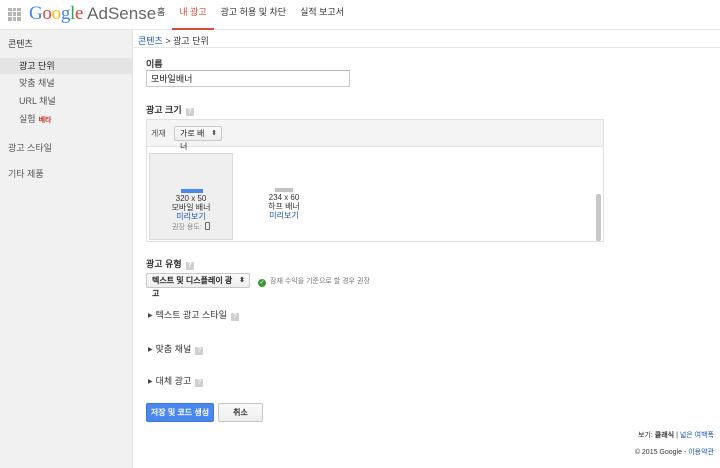  Describe the element at coordinates (284, 215) in the screenshot. I see `preview-link-234x60: 미리보기` at that location.